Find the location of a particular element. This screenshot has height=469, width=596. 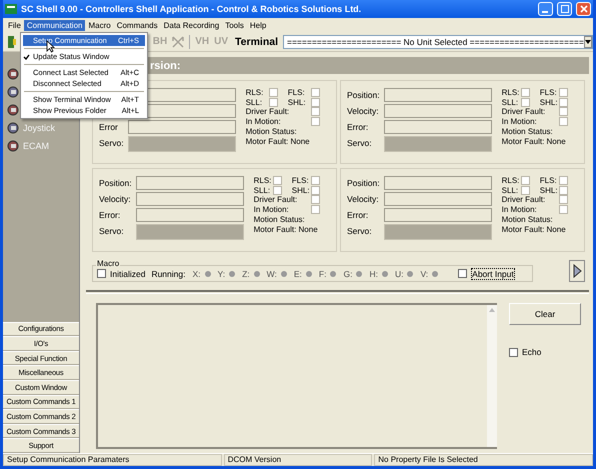

play-button is located at coordinates (577, 271).